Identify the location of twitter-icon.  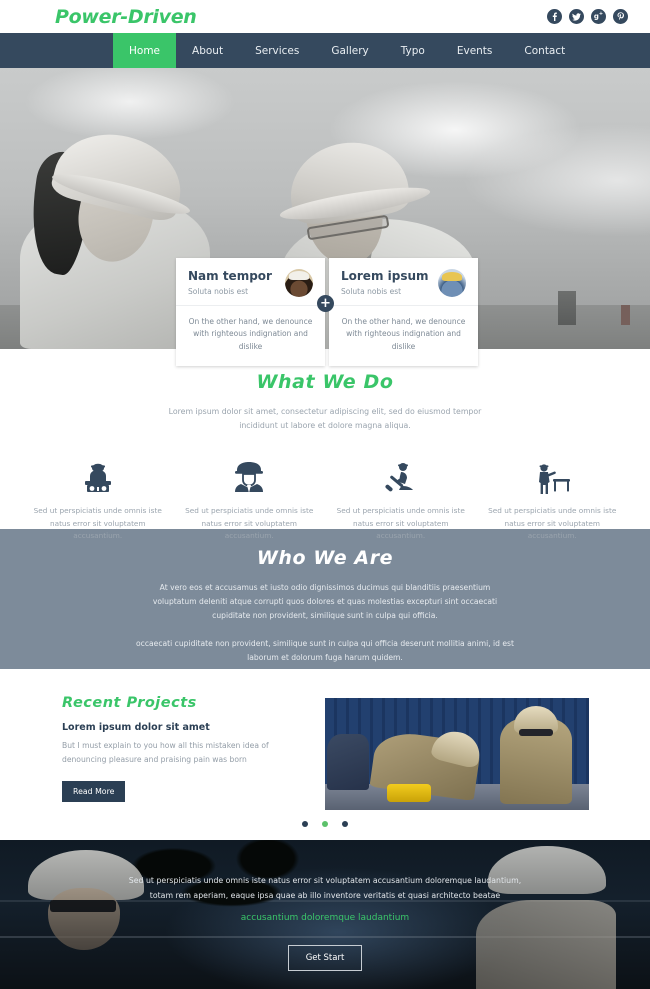
(576, 16).